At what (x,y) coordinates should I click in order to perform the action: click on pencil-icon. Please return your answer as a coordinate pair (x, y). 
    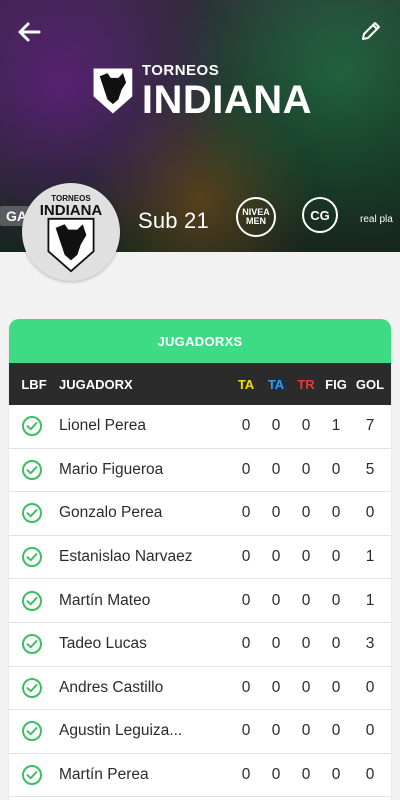
    Looking at the image, I should click on (371, 31).